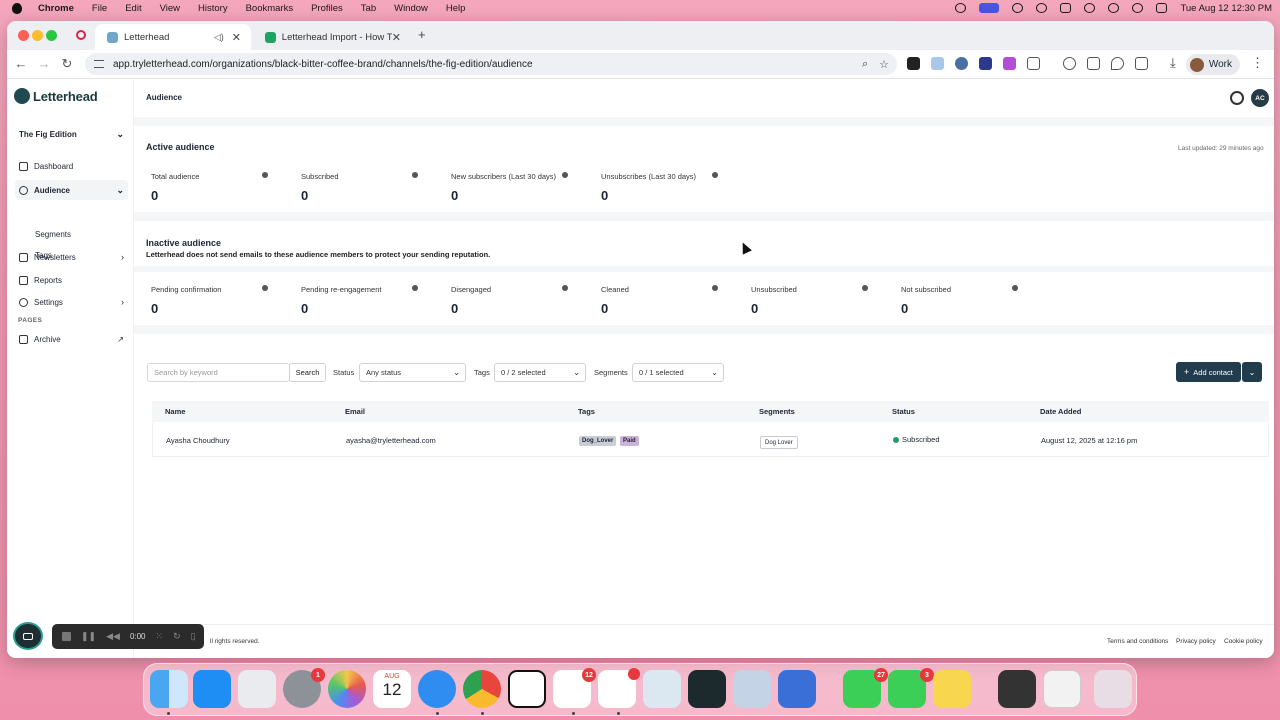 The height and width of the screenshot is (720, 1280). Describe the element at coordinates (797, 689) in the screenshot. I see `testflight-icon` at that location.